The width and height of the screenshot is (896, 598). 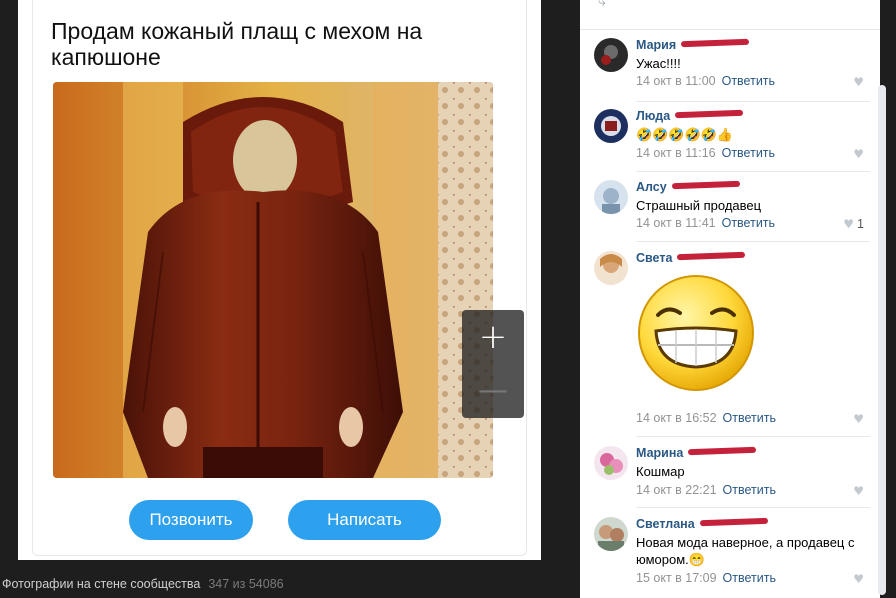 What do you see at coordinates (493, 391) in the screenshot?
I see `zoom-out-button: —` at bounding box center [493, 391].